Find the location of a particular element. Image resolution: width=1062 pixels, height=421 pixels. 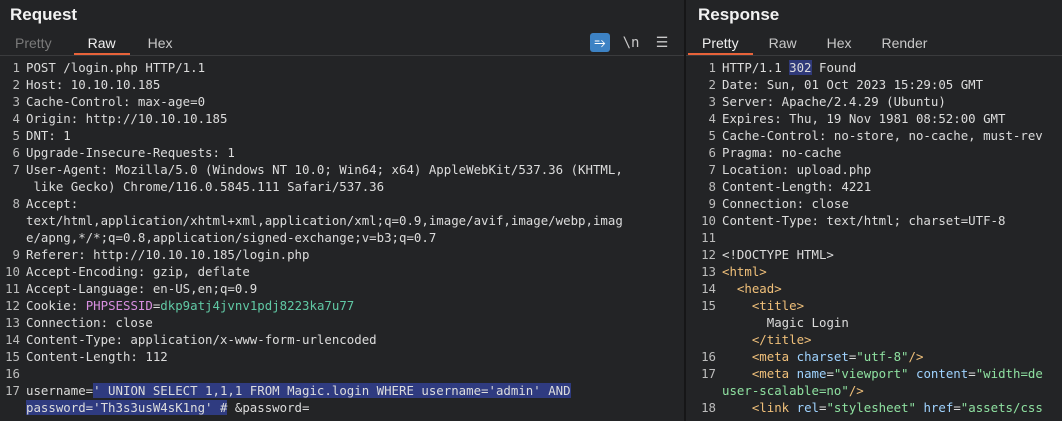

request-line-number: 17 is located at coordinates (12, 390).